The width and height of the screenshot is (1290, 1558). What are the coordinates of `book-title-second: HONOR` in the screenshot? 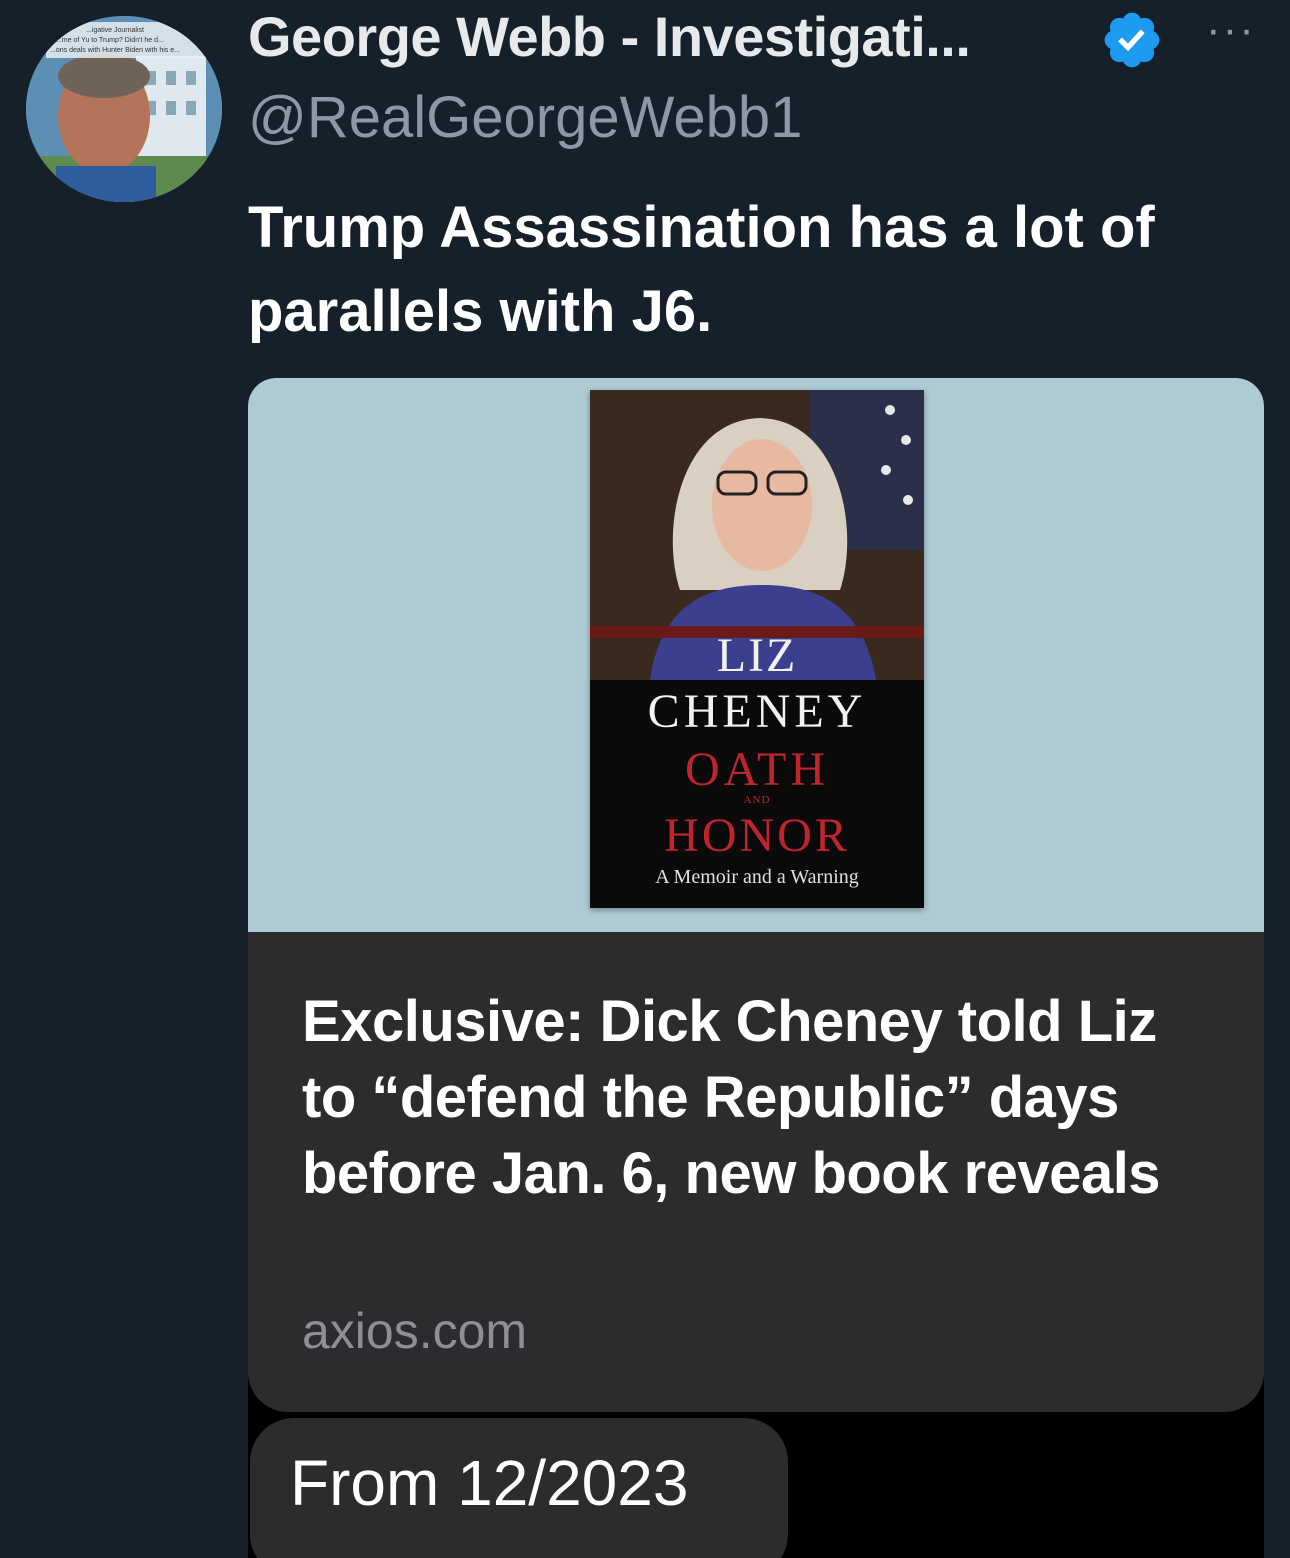 It's located at (757, 835).